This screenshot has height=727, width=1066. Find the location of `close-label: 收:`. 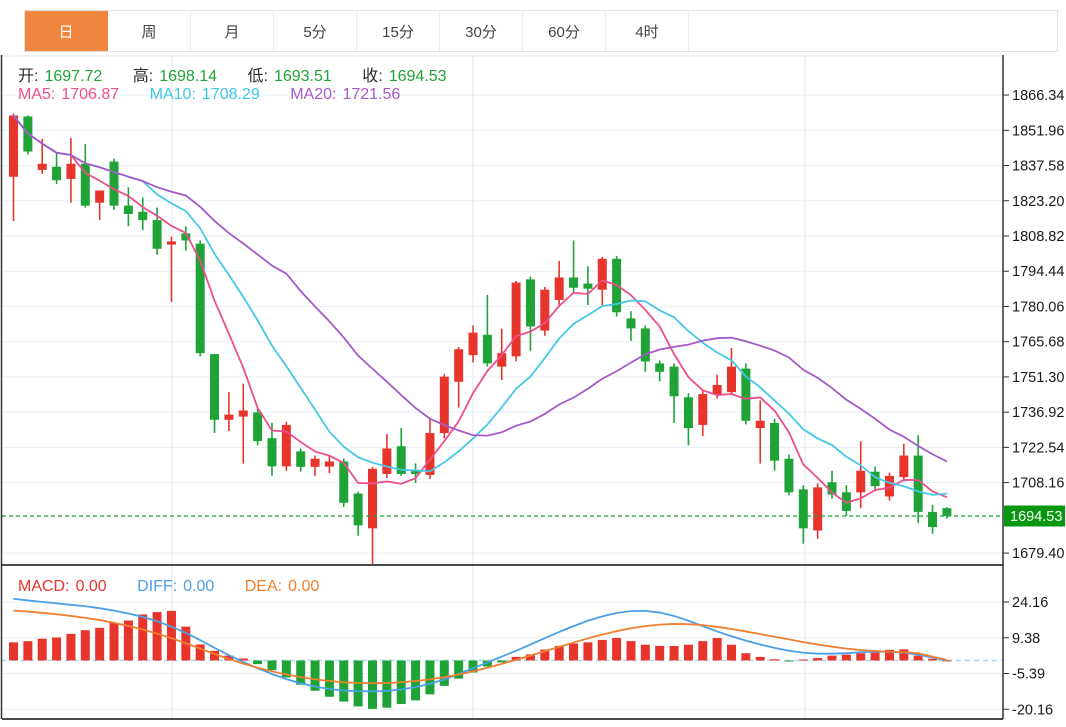

close-label: 收: is located at coordinates (372, 76).